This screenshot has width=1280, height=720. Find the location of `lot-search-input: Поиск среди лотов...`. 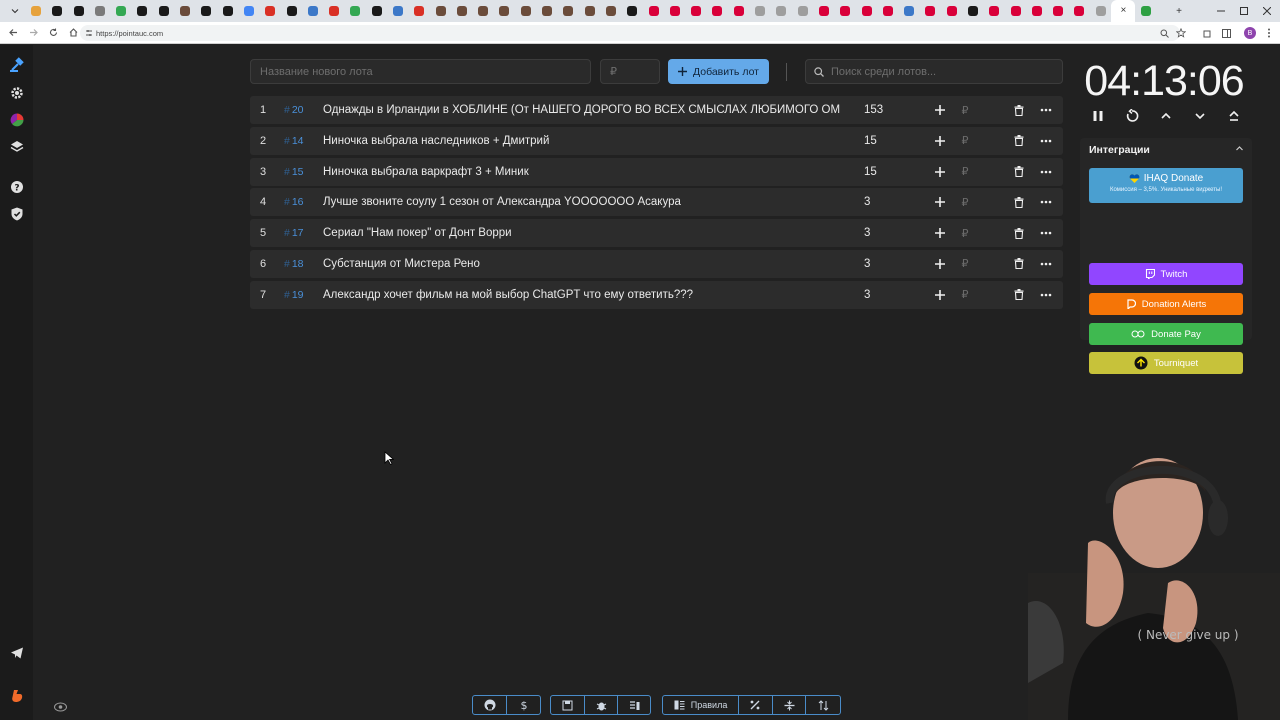

lot-search-input: Поиск среди лотов... is located at coordinates (934, 71).